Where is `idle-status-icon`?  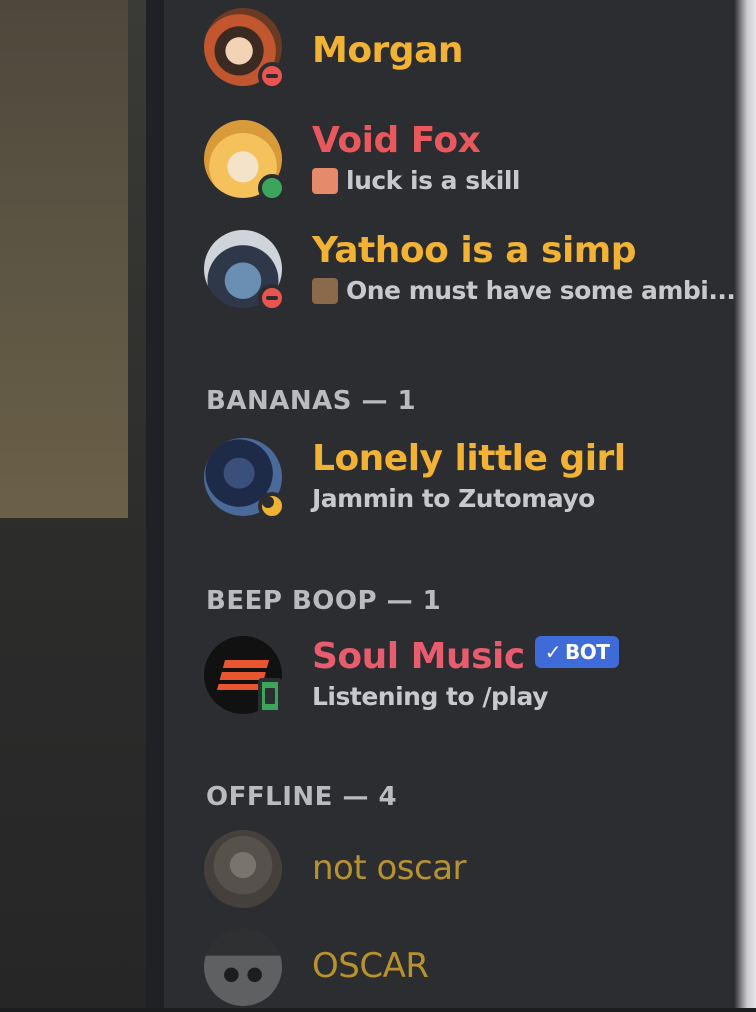
idle-status-icon is located at coordinates (272, 506).